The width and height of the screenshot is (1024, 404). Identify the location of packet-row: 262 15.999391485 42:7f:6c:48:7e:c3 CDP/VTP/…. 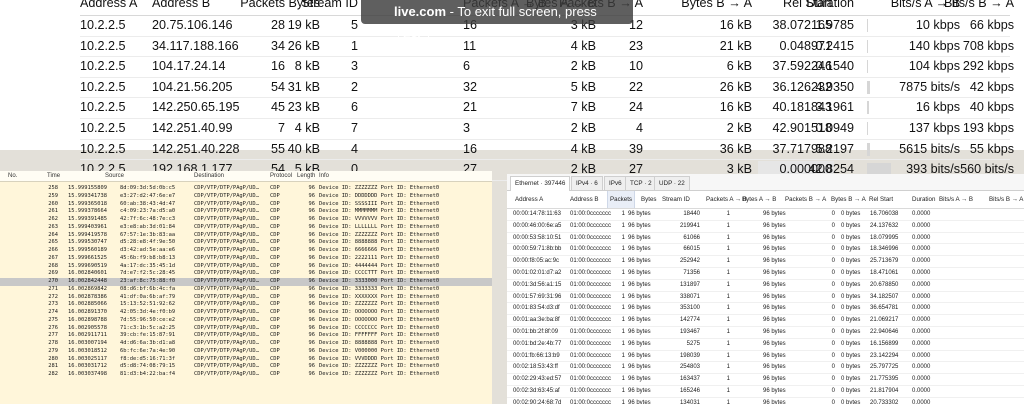
(246, 220).